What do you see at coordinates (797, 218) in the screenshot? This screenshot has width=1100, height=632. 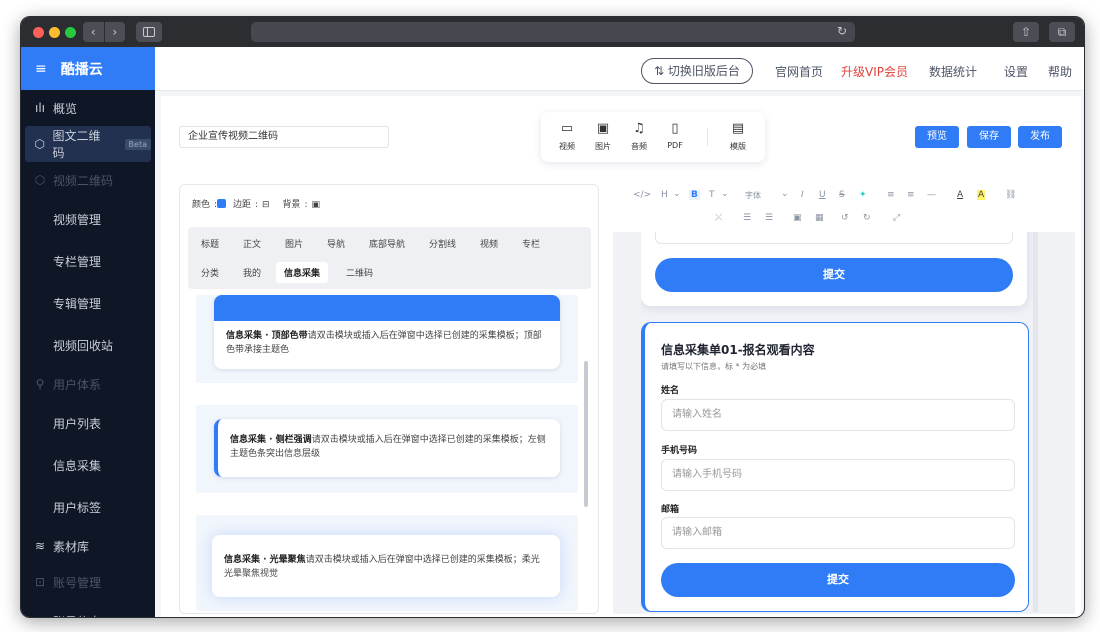 I see `image-icon: ▣` at bounding box center [797, 218].